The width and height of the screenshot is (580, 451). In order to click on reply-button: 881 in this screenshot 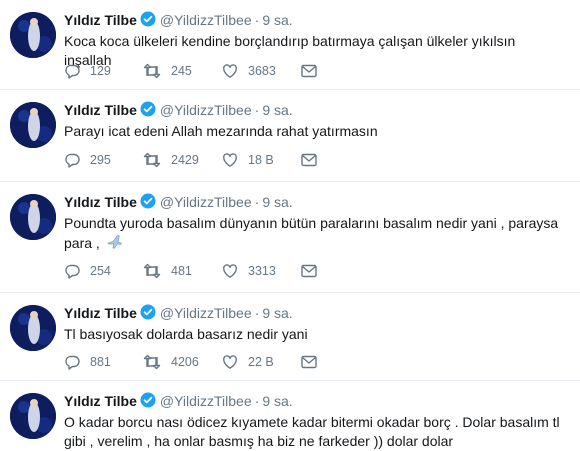, I will do `click(103, 362)`.